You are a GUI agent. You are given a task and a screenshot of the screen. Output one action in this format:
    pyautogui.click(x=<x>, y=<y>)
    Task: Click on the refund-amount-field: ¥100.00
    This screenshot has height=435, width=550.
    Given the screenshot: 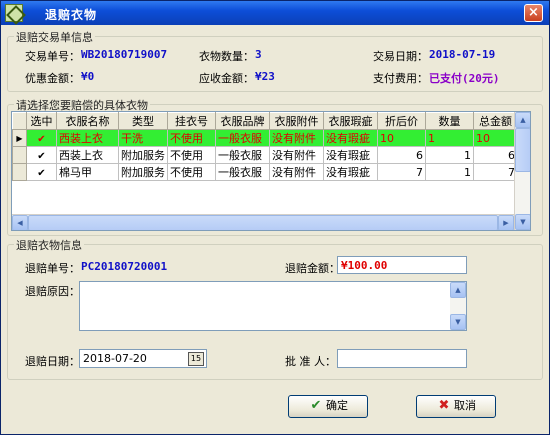 What is the action you would take?
    pyautogui.click(x=402, y=265)
    